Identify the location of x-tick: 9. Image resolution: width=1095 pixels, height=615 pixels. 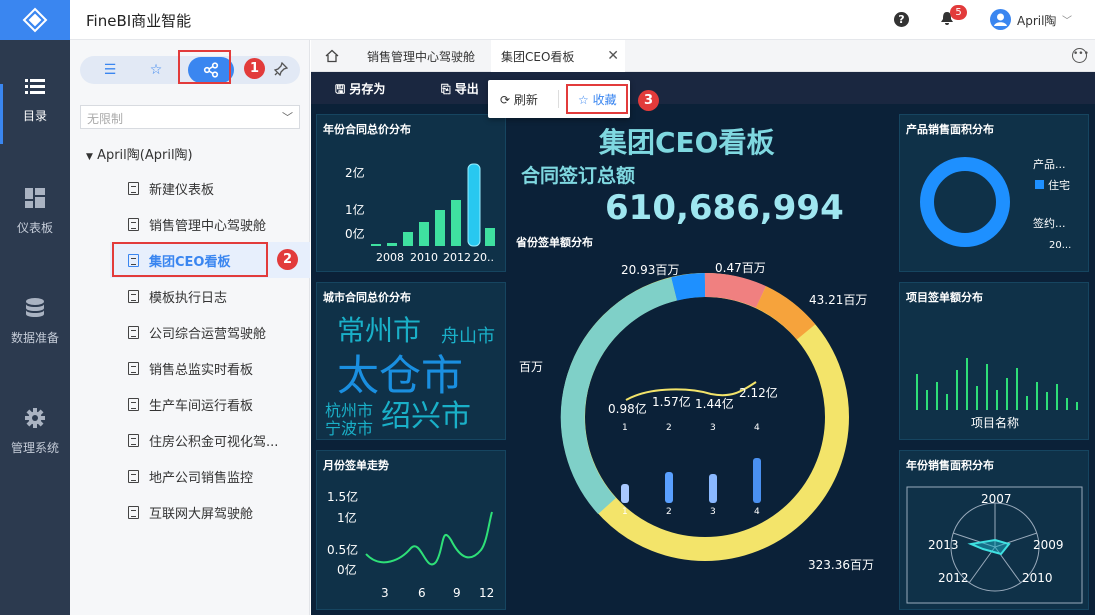
(457, 593).